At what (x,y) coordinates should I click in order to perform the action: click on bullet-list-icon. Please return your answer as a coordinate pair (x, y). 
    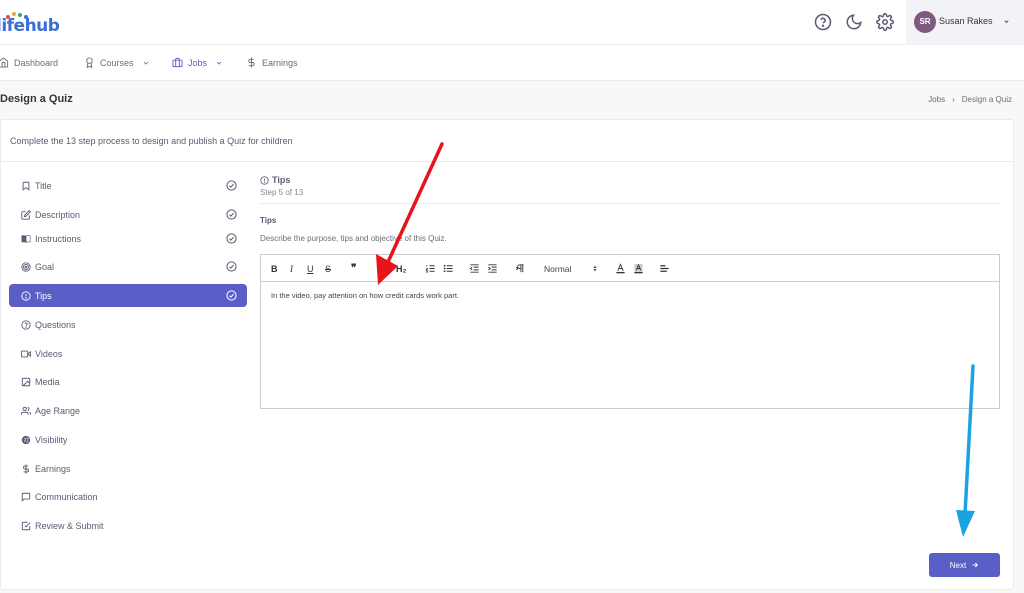
    Looking at the image, I should click on (448, 268).